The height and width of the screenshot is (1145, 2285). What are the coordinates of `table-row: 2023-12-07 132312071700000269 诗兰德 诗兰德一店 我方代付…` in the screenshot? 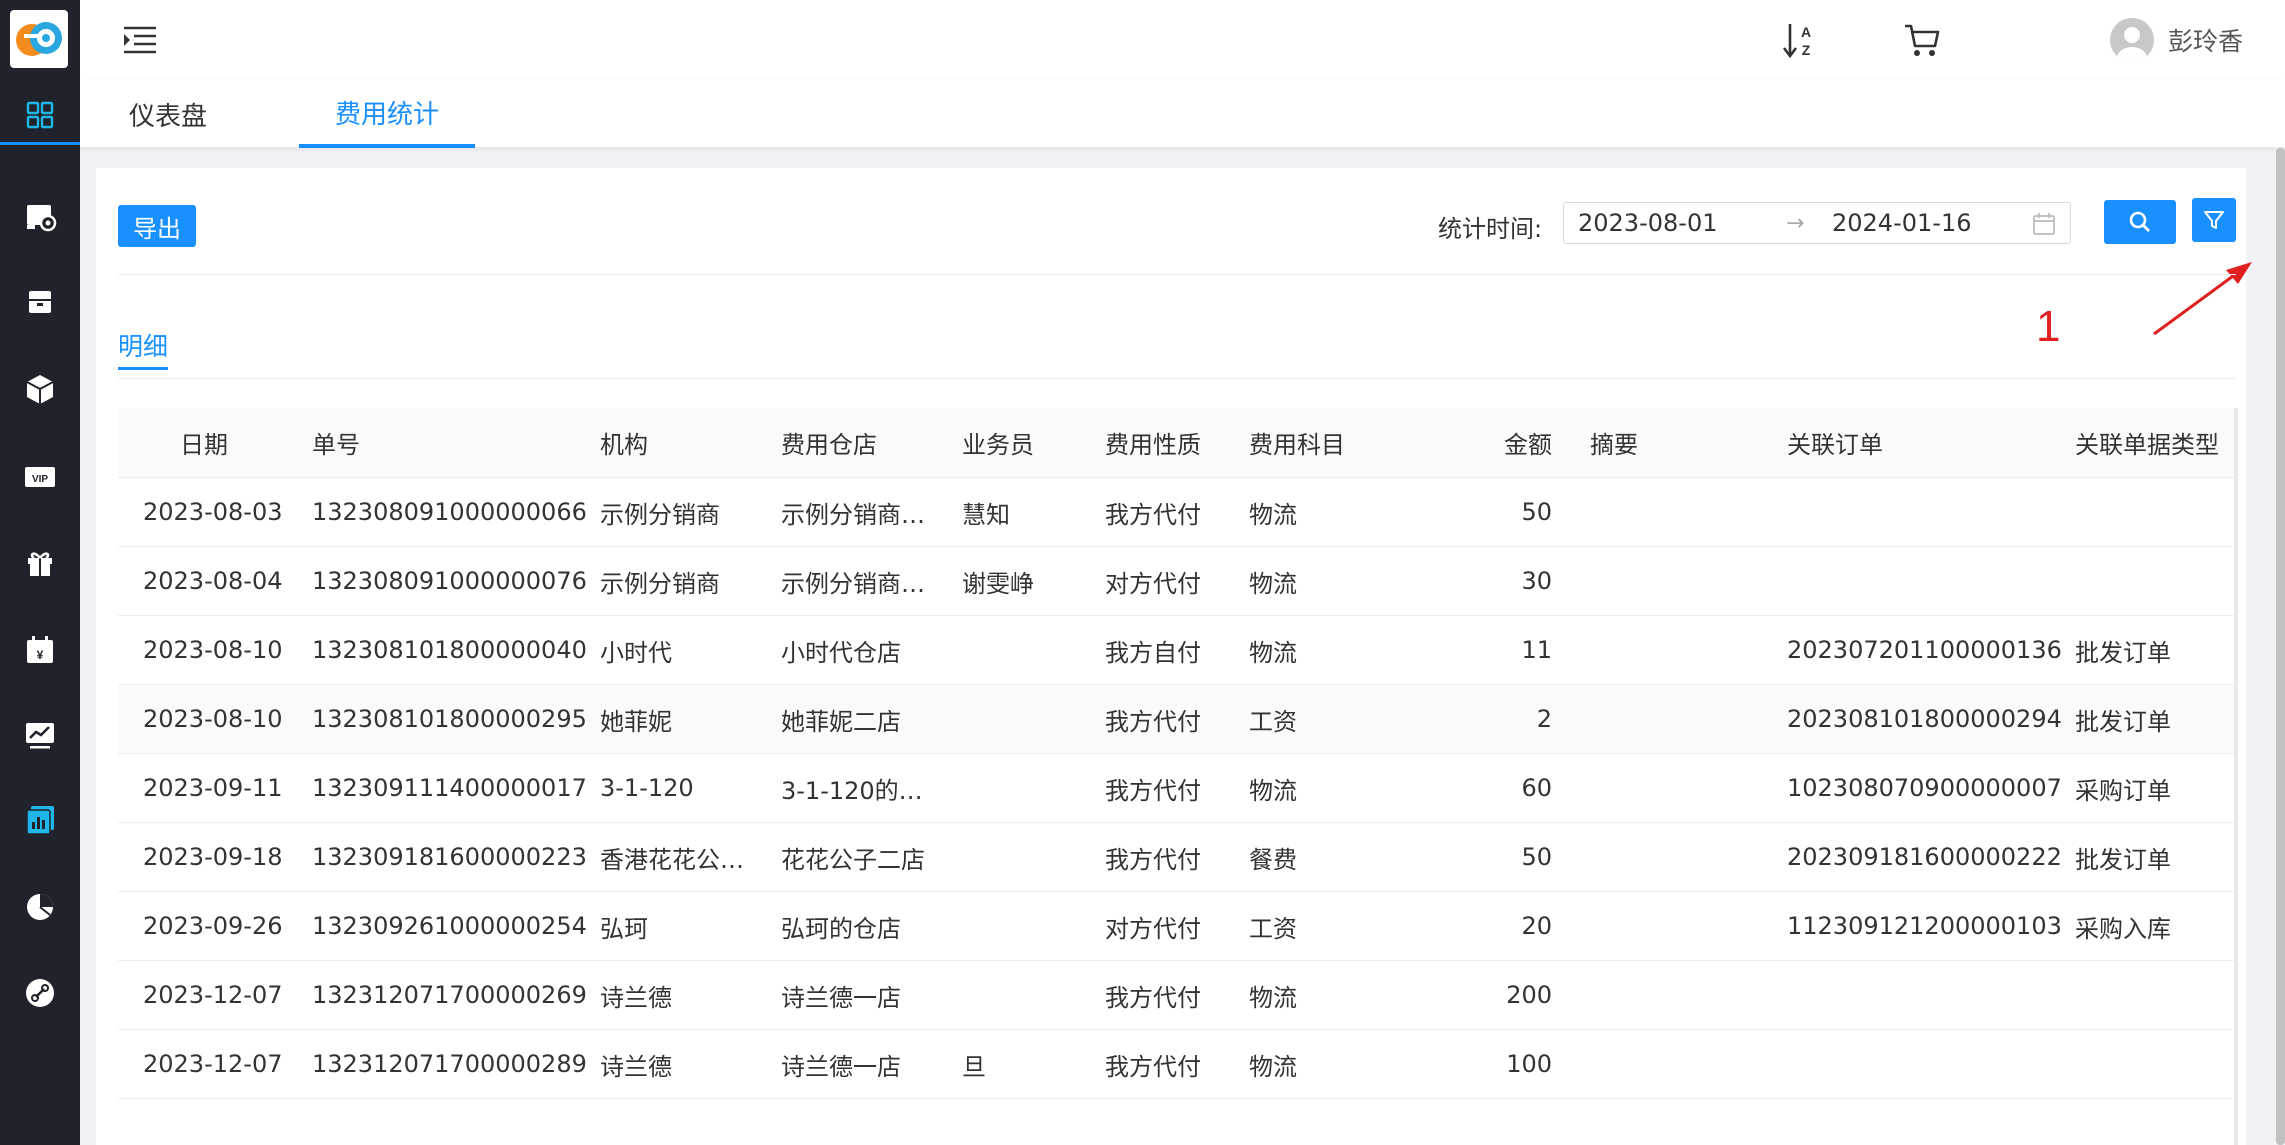 It's located at (1177, 995).